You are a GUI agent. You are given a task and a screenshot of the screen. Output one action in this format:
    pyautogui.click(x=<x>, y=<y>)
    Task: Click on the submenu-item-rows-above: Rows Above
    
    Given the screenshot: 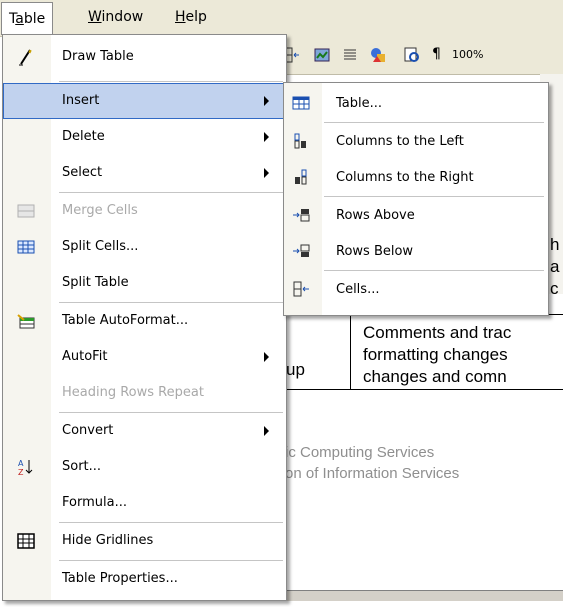 What is the action you would take?
    pyautogui.click(x=416, y=215)
    